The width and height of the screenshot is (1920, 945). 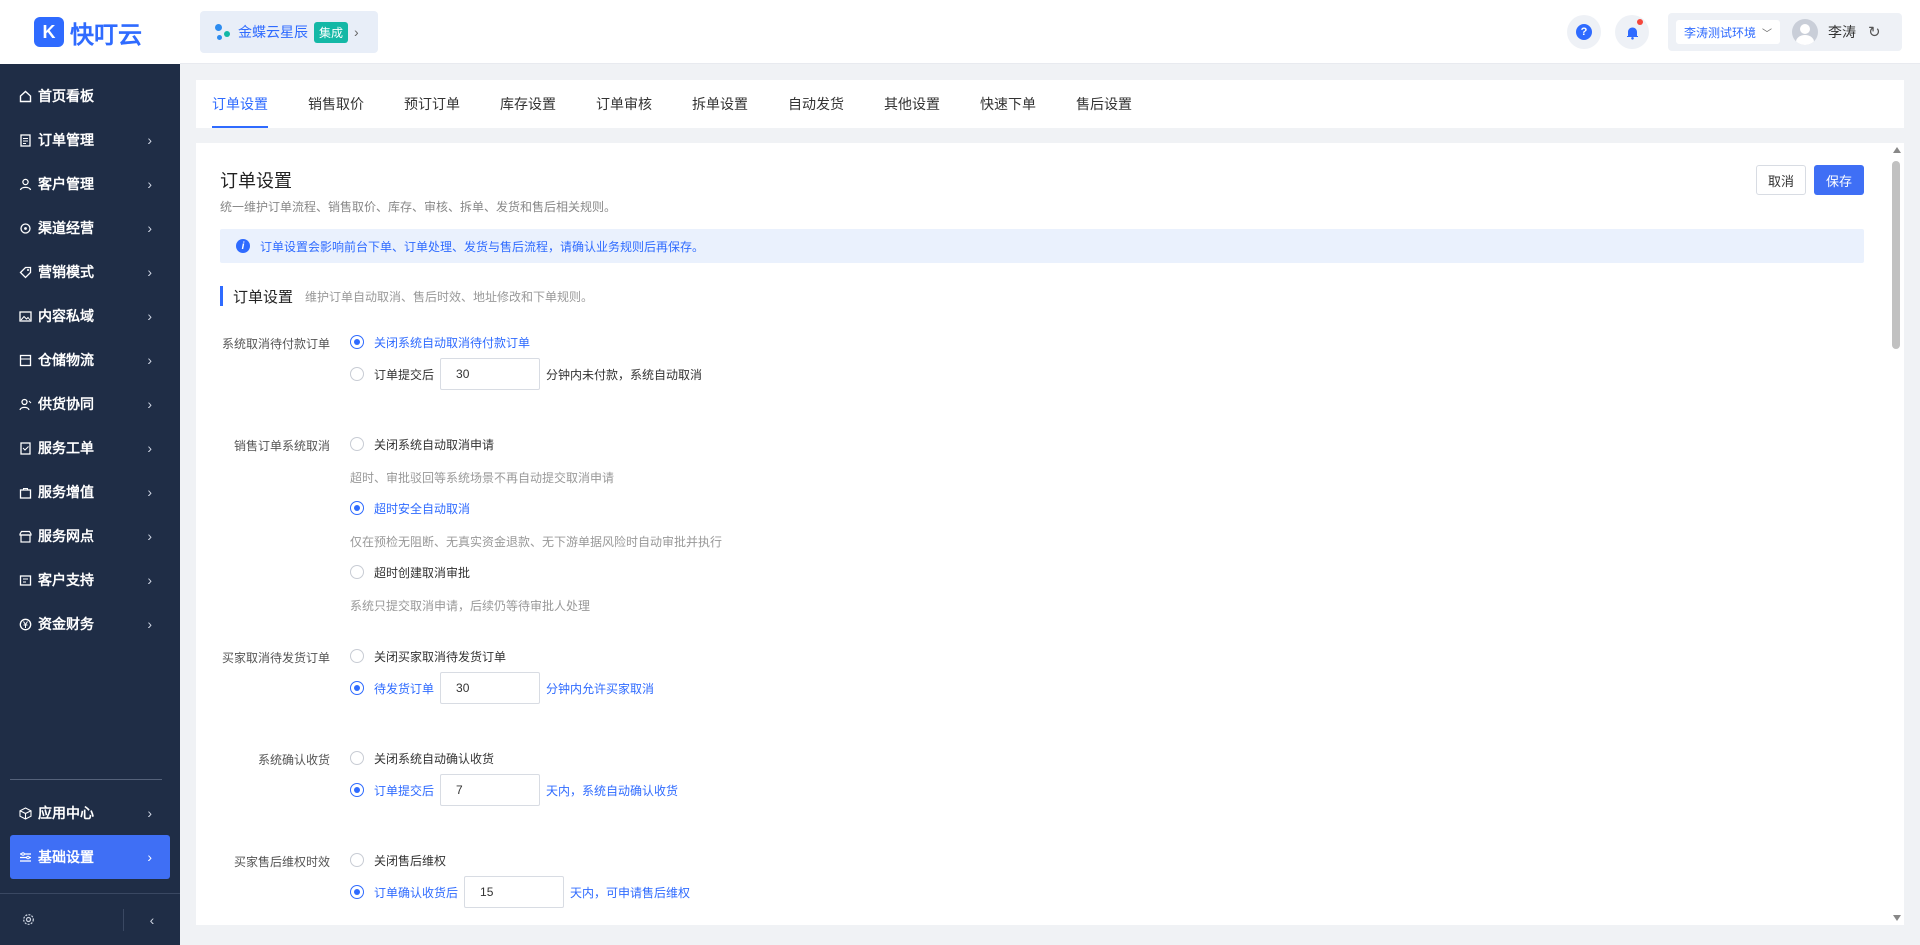 What do you see at coordinates (86, 779) in the screenshot?
I see `sidebar-divider` at bounding box center [86, 779].